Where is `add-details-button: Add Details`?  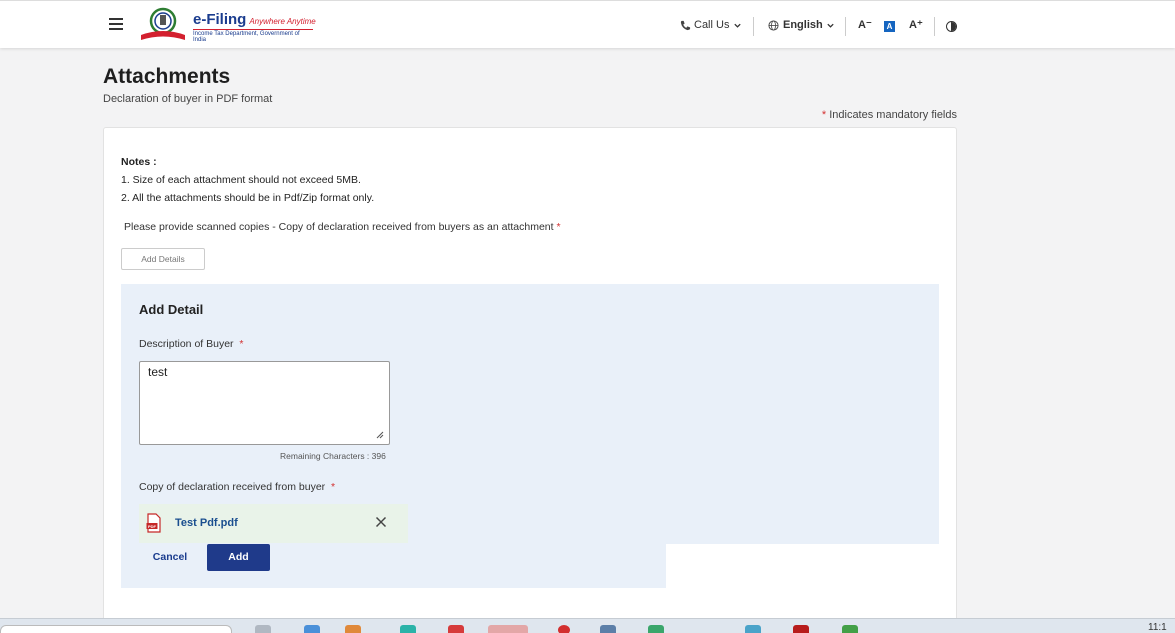
add-details-button: Add Details is located at coordinates (163, 259).